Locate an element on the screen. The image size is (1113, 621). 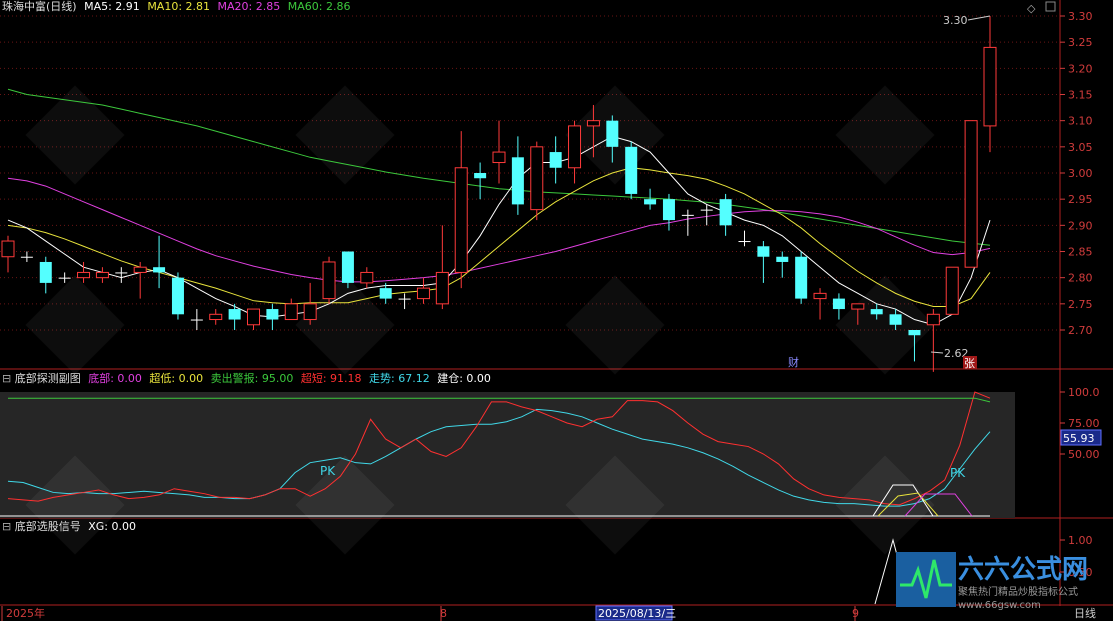
svg-text: 六六公式网 is located at coordinates (1023, 570).